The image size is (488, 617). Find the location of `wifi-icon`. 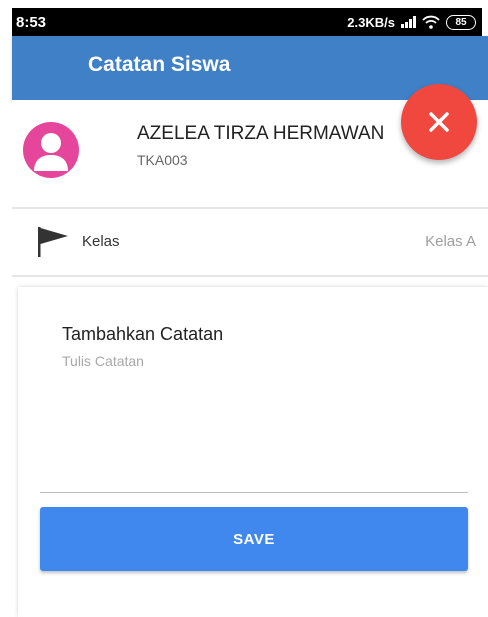

wifi-icon is located at coordinates (431, 22).